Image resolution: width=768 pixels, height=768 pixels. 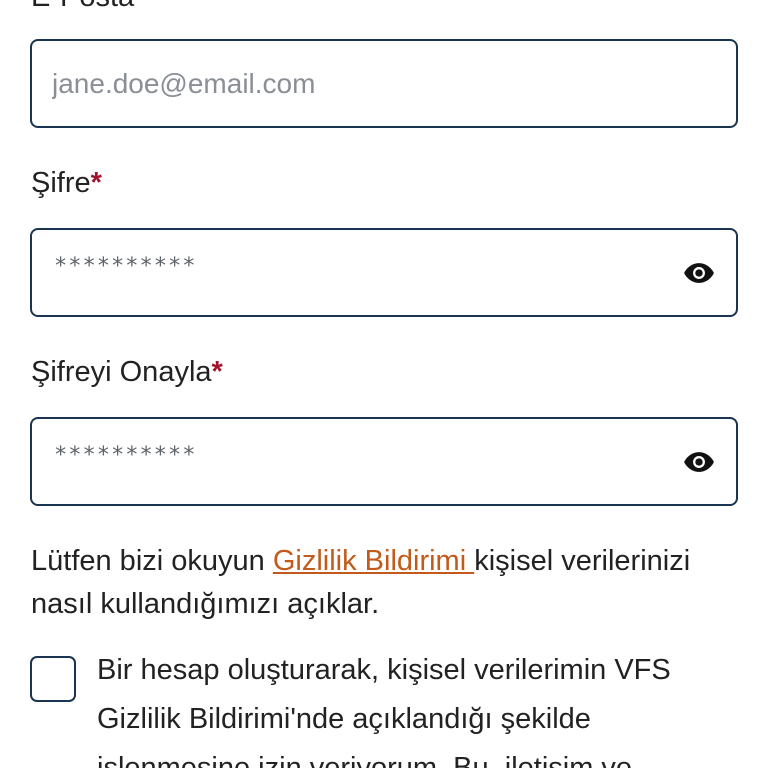 I want to click on email-label: E-Posta, so click(x=82, y=7).